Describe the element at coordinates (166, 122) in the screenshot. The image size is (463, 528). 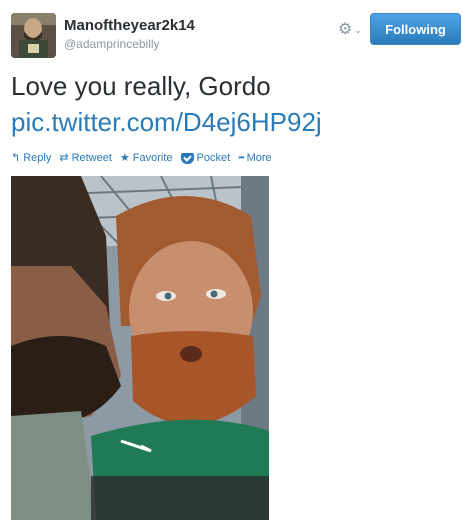
I see `tweet-media-link: pic.twitter.com/D4ej6HP92j` at that location.